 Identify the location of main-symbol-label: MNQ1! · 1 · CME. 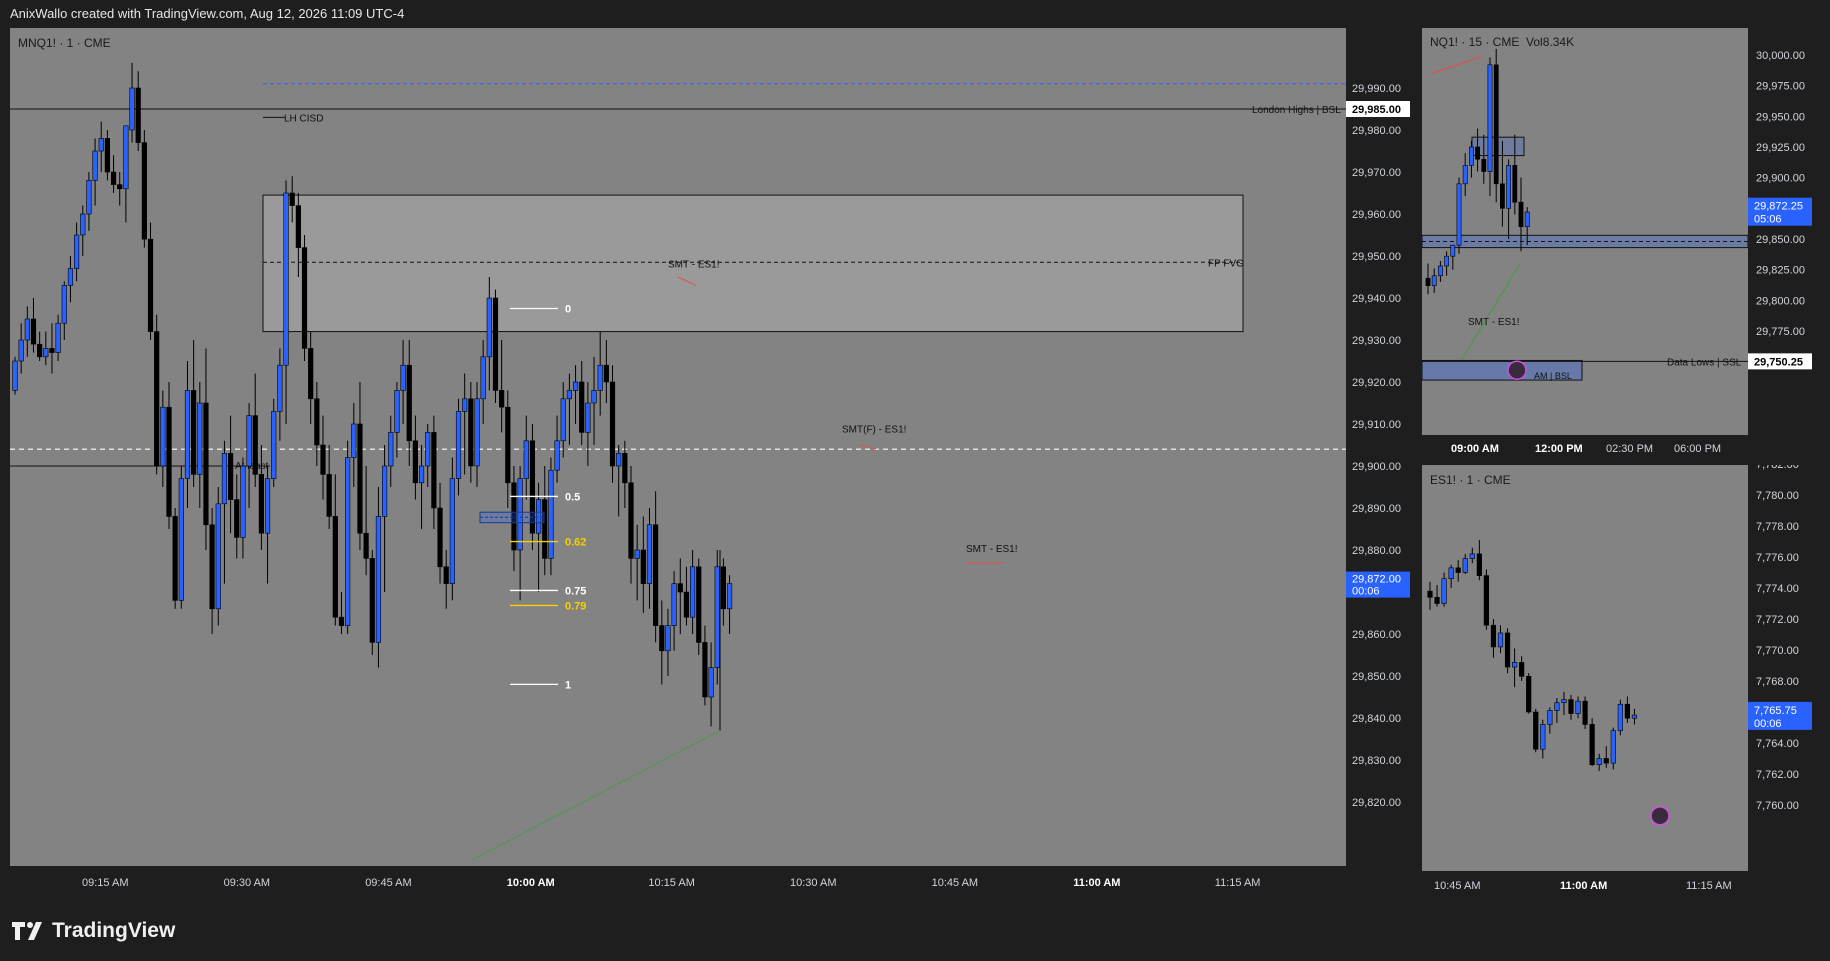
(64, 43).